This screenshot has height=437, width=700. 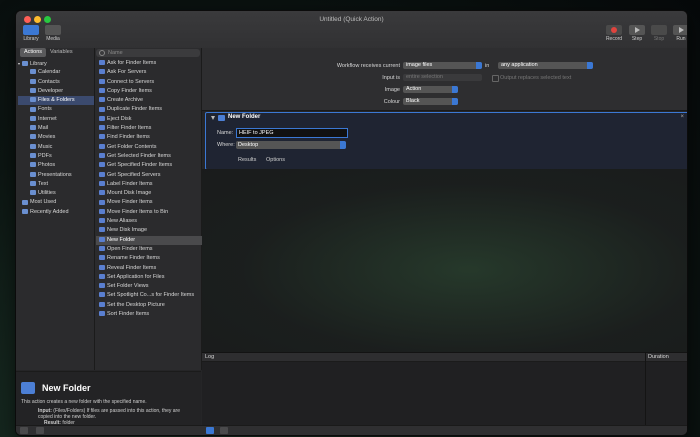 What do you see at coordinates (247, 160) in the screenshot?
I see `tab-results: Results` at bounding box center [247, 160].